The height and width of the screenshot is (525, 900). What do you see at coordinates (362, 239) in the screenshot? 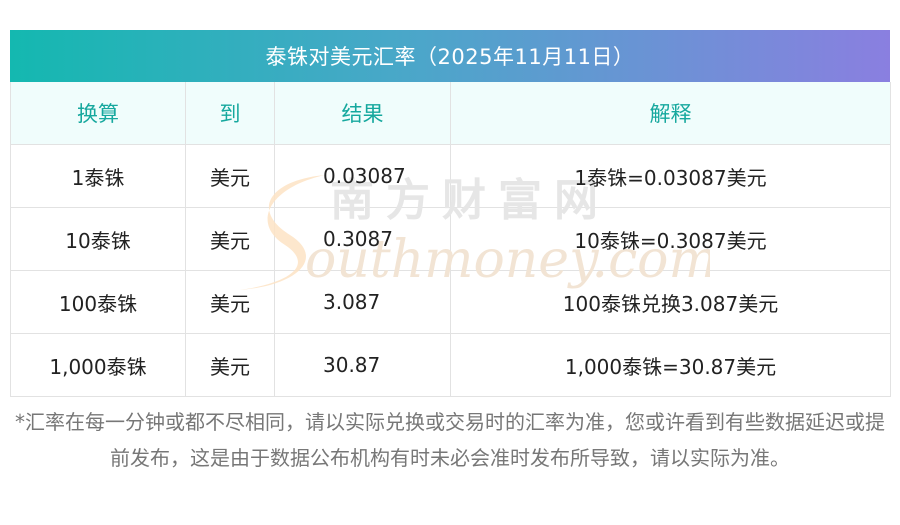
I see `cell-result: 0.3087` at bounding box center [362, 239].